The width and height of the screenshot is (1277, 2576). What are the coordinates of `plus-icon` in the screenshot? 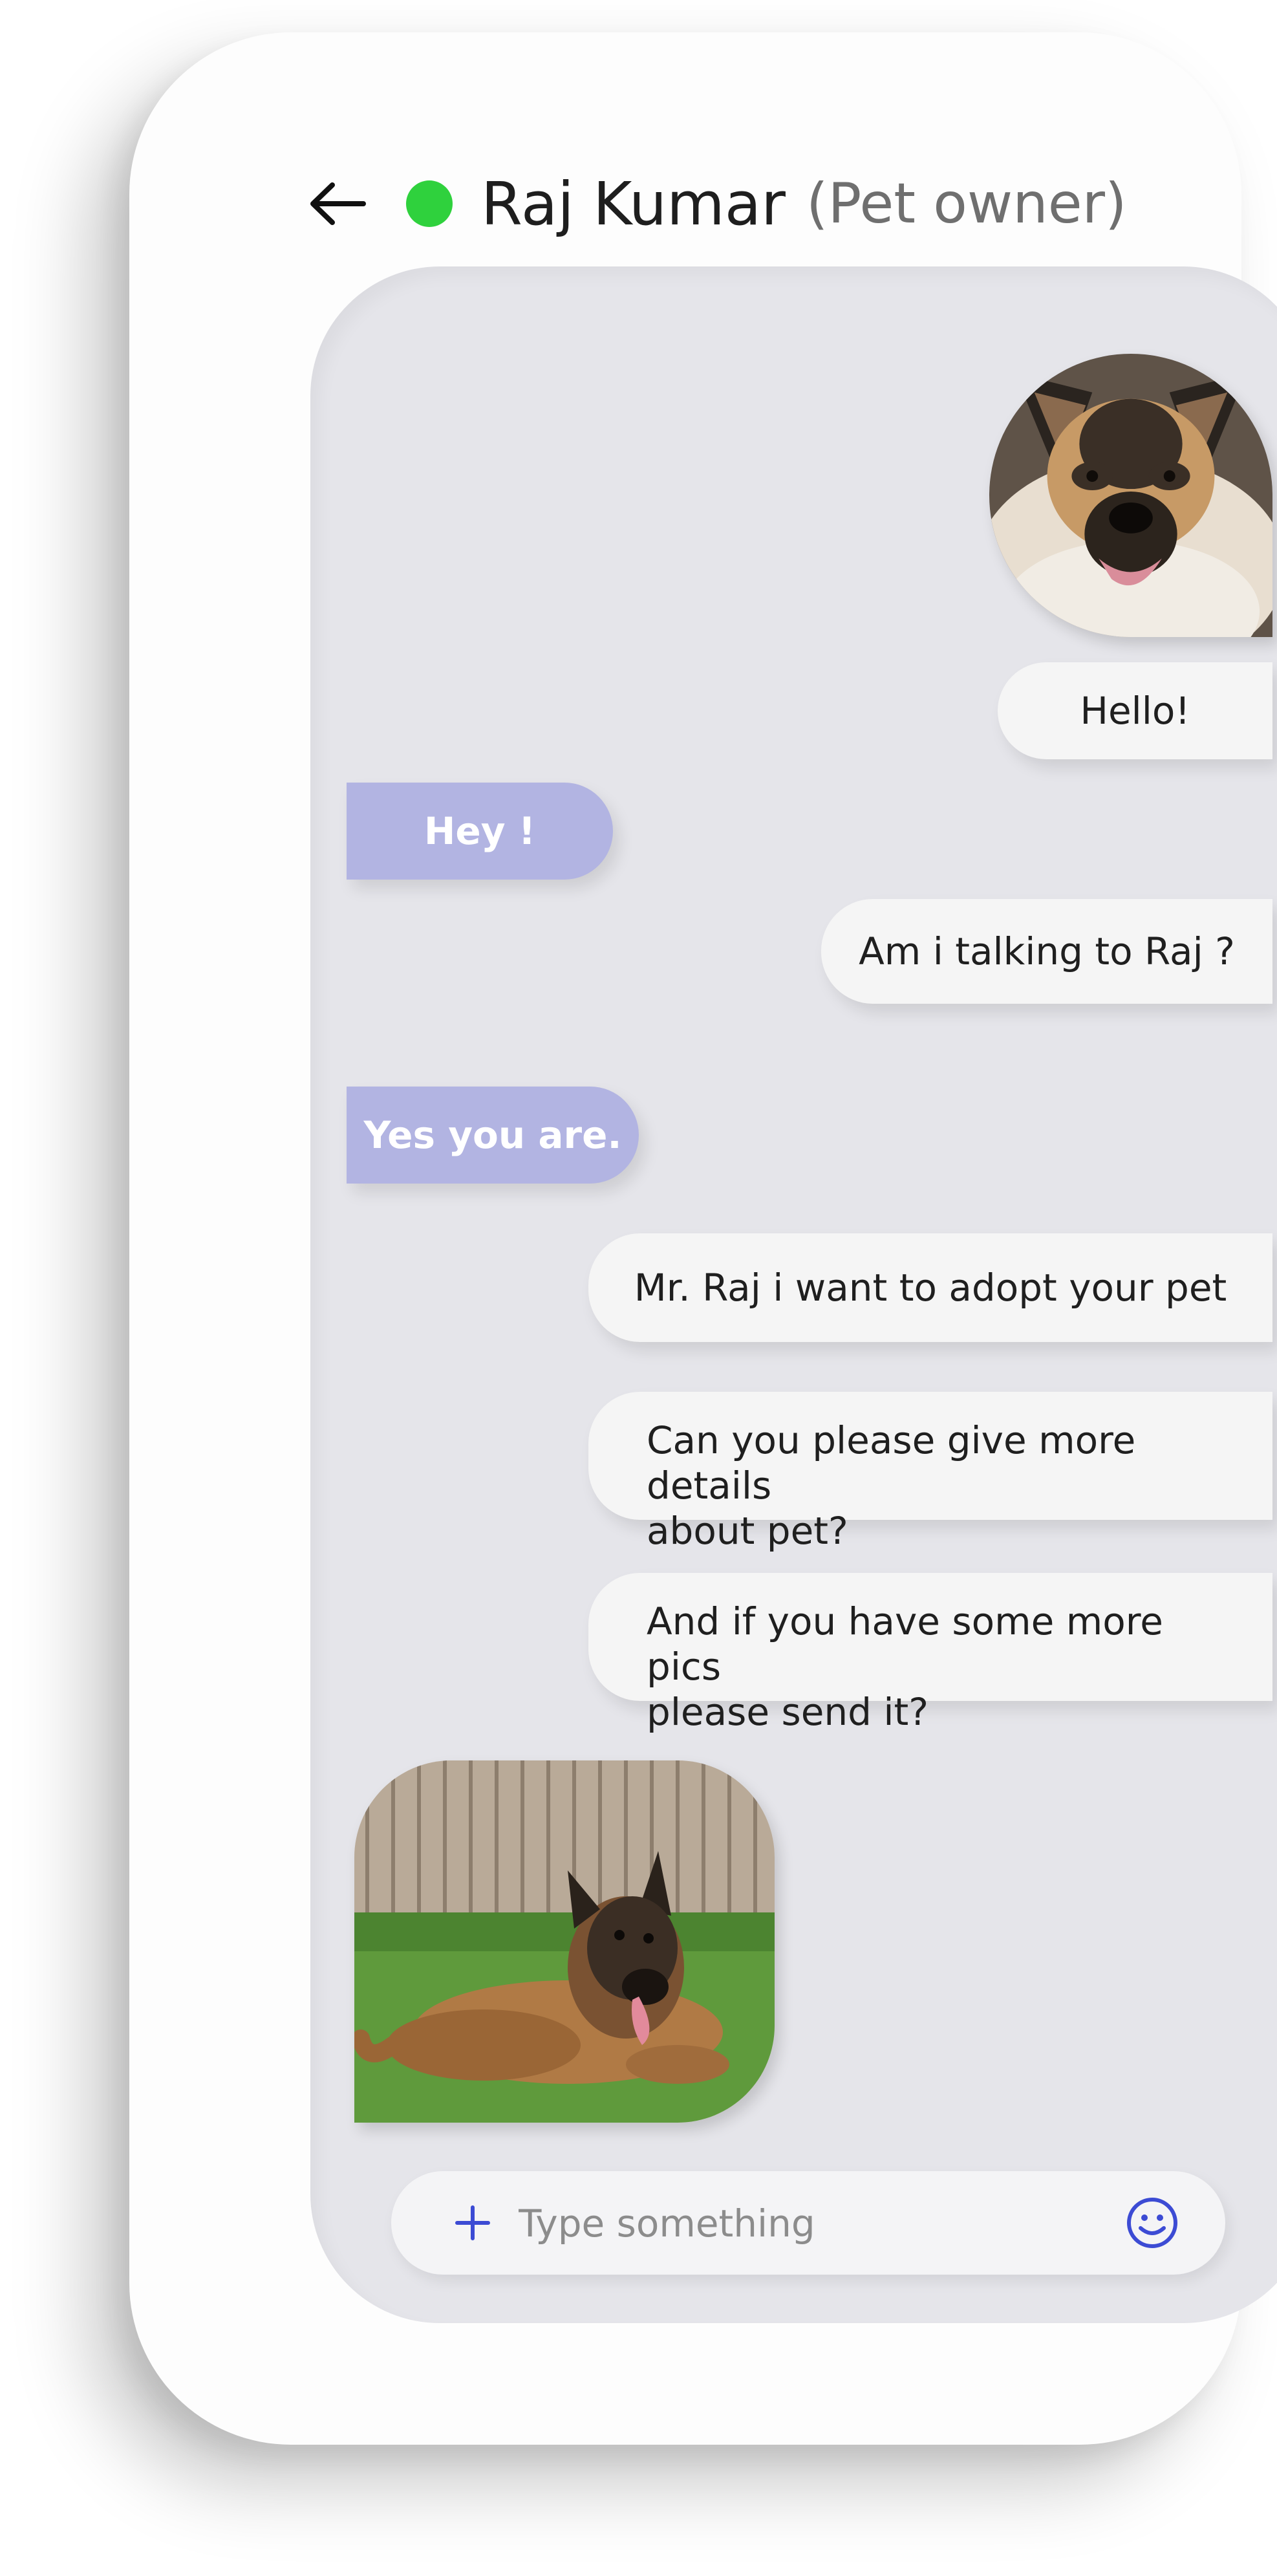 It's located at (472, 2223).